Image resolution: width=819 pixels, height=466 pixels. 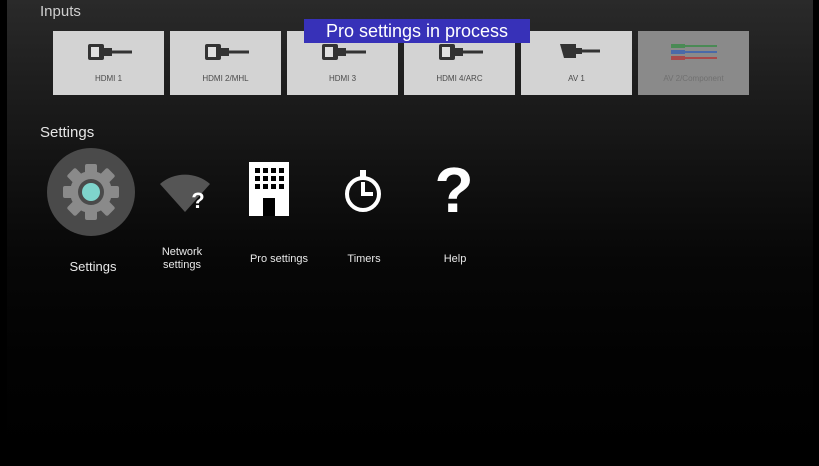 What do you see at coordinates (455, 259) in the screenshot?
I see `setting-label: Help` at bounding box center [455, 259].